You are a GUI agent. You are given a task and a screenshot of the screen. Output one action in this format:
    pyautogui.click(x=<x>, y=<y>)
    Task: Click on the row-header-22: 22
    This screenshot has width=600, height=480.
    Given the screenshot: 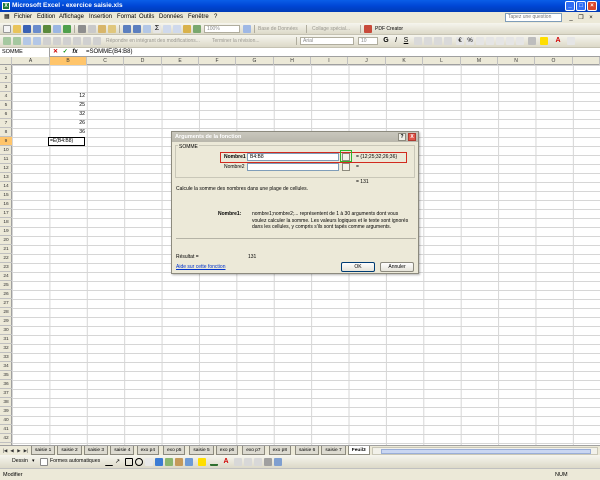 What is the action you would take?
    pyautogui.click(x=6, y=258)
    